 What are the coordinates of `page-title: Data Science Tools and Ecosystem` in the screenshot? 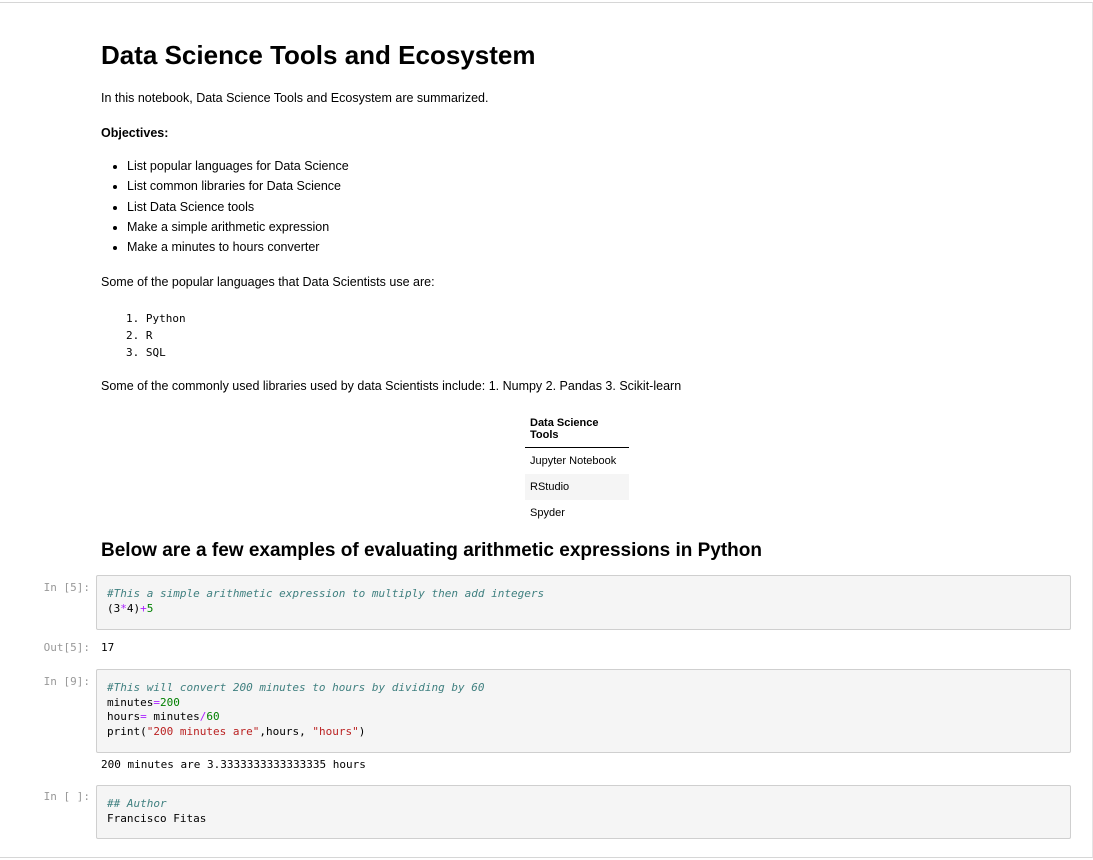 It's located at (318, 55).